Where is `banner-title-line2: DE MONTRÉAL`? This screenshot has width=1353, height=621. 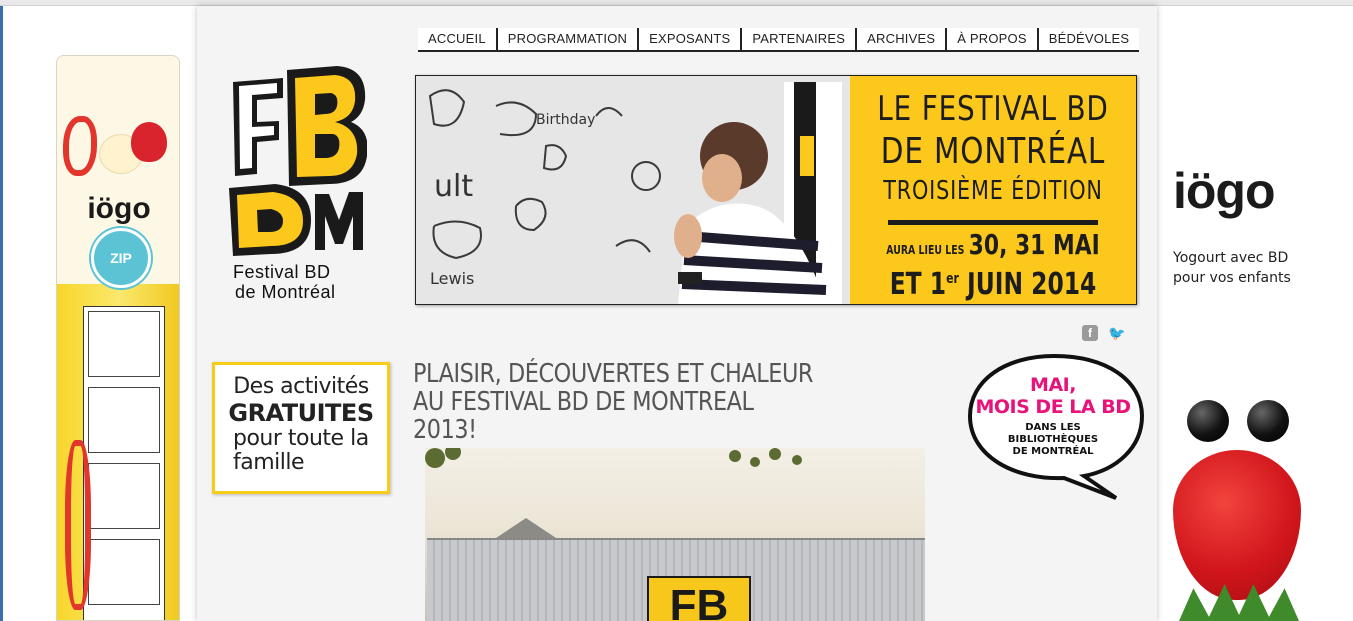
banner-title-line2: DE MONTRÉAL is located at coordinates (993, 151).